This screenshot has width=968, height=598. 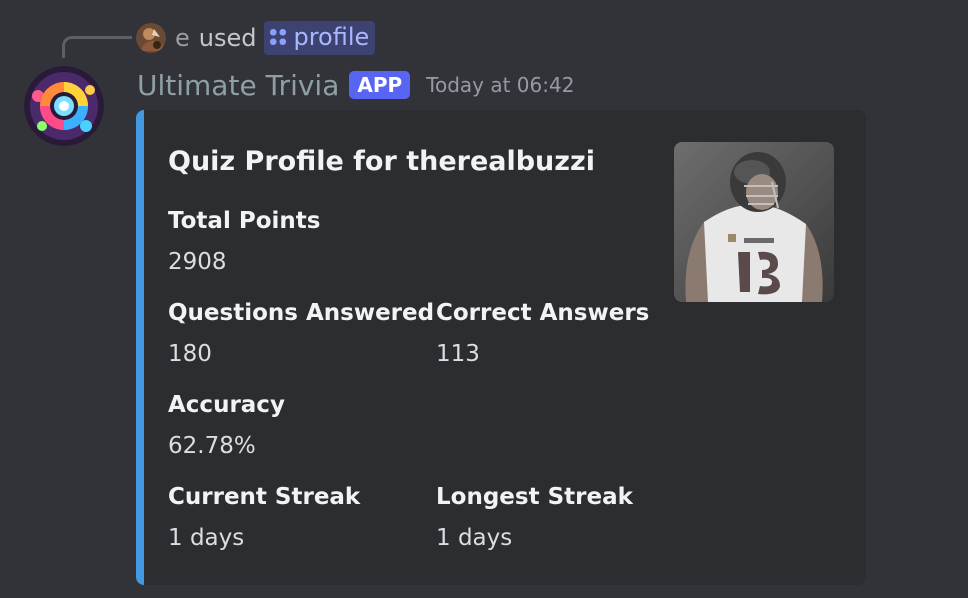 I want to click on reply-used-text: used, so click(x=227, y=38).